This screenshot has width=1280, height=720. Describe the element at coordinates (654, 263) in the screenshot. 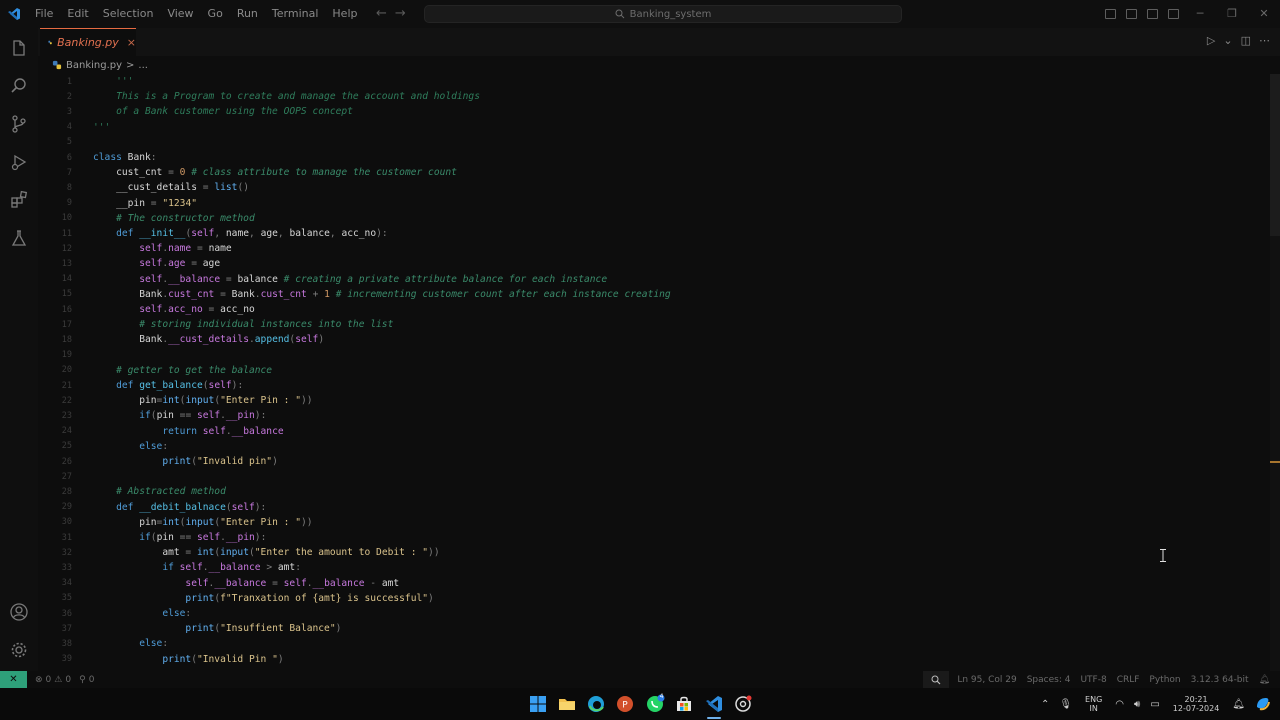

I see `code-line: 13 self.age = age` at that location.